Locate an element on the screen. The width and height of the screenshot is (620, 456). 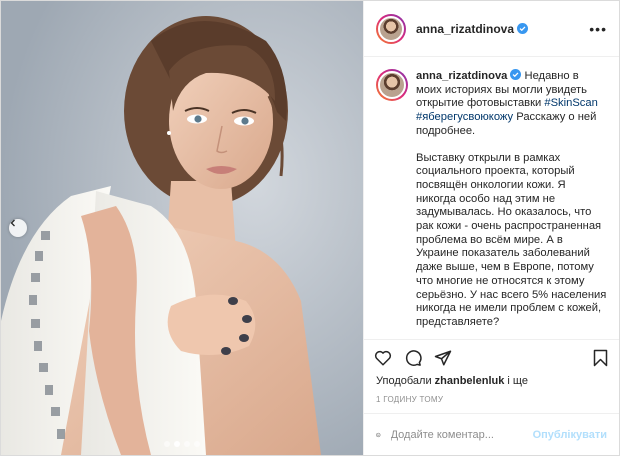
comment-button is located at coordinates (413, 358).